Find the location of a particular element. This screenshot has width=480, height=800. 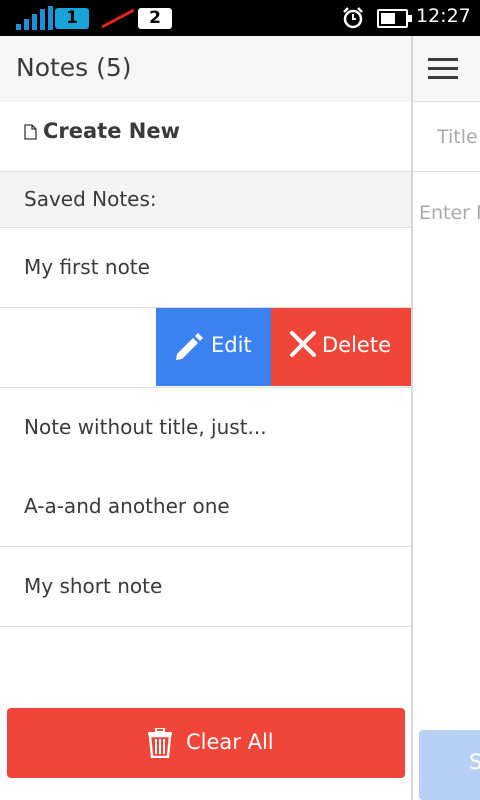

note-title: My first note is located at coordinates (87, 267).